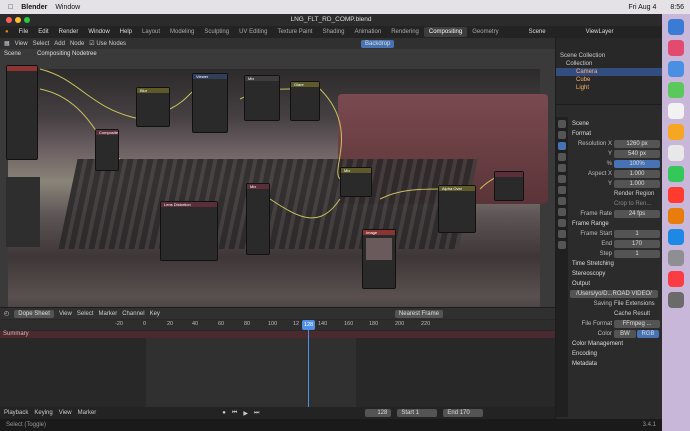 The image size is (690, 431). I want to click on end-frame-field: End 170, so click(463, 413).